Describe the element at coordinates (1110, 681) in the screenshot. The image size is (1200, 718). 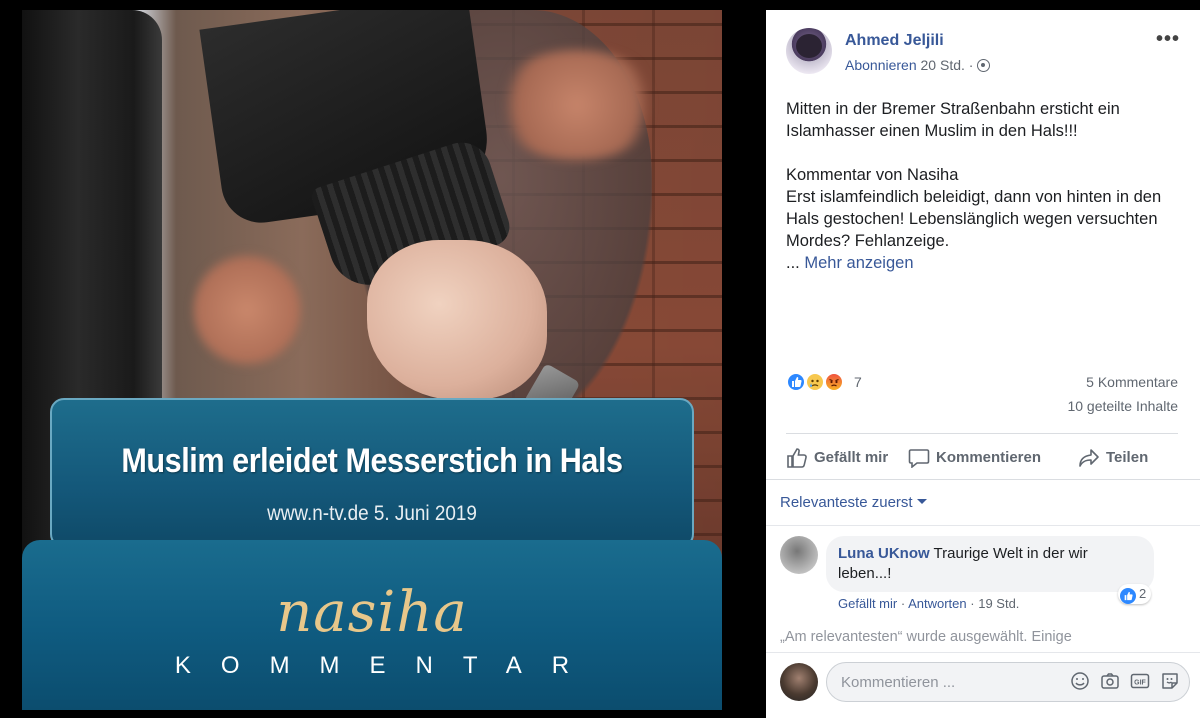
I see `camera-icon` at that location.